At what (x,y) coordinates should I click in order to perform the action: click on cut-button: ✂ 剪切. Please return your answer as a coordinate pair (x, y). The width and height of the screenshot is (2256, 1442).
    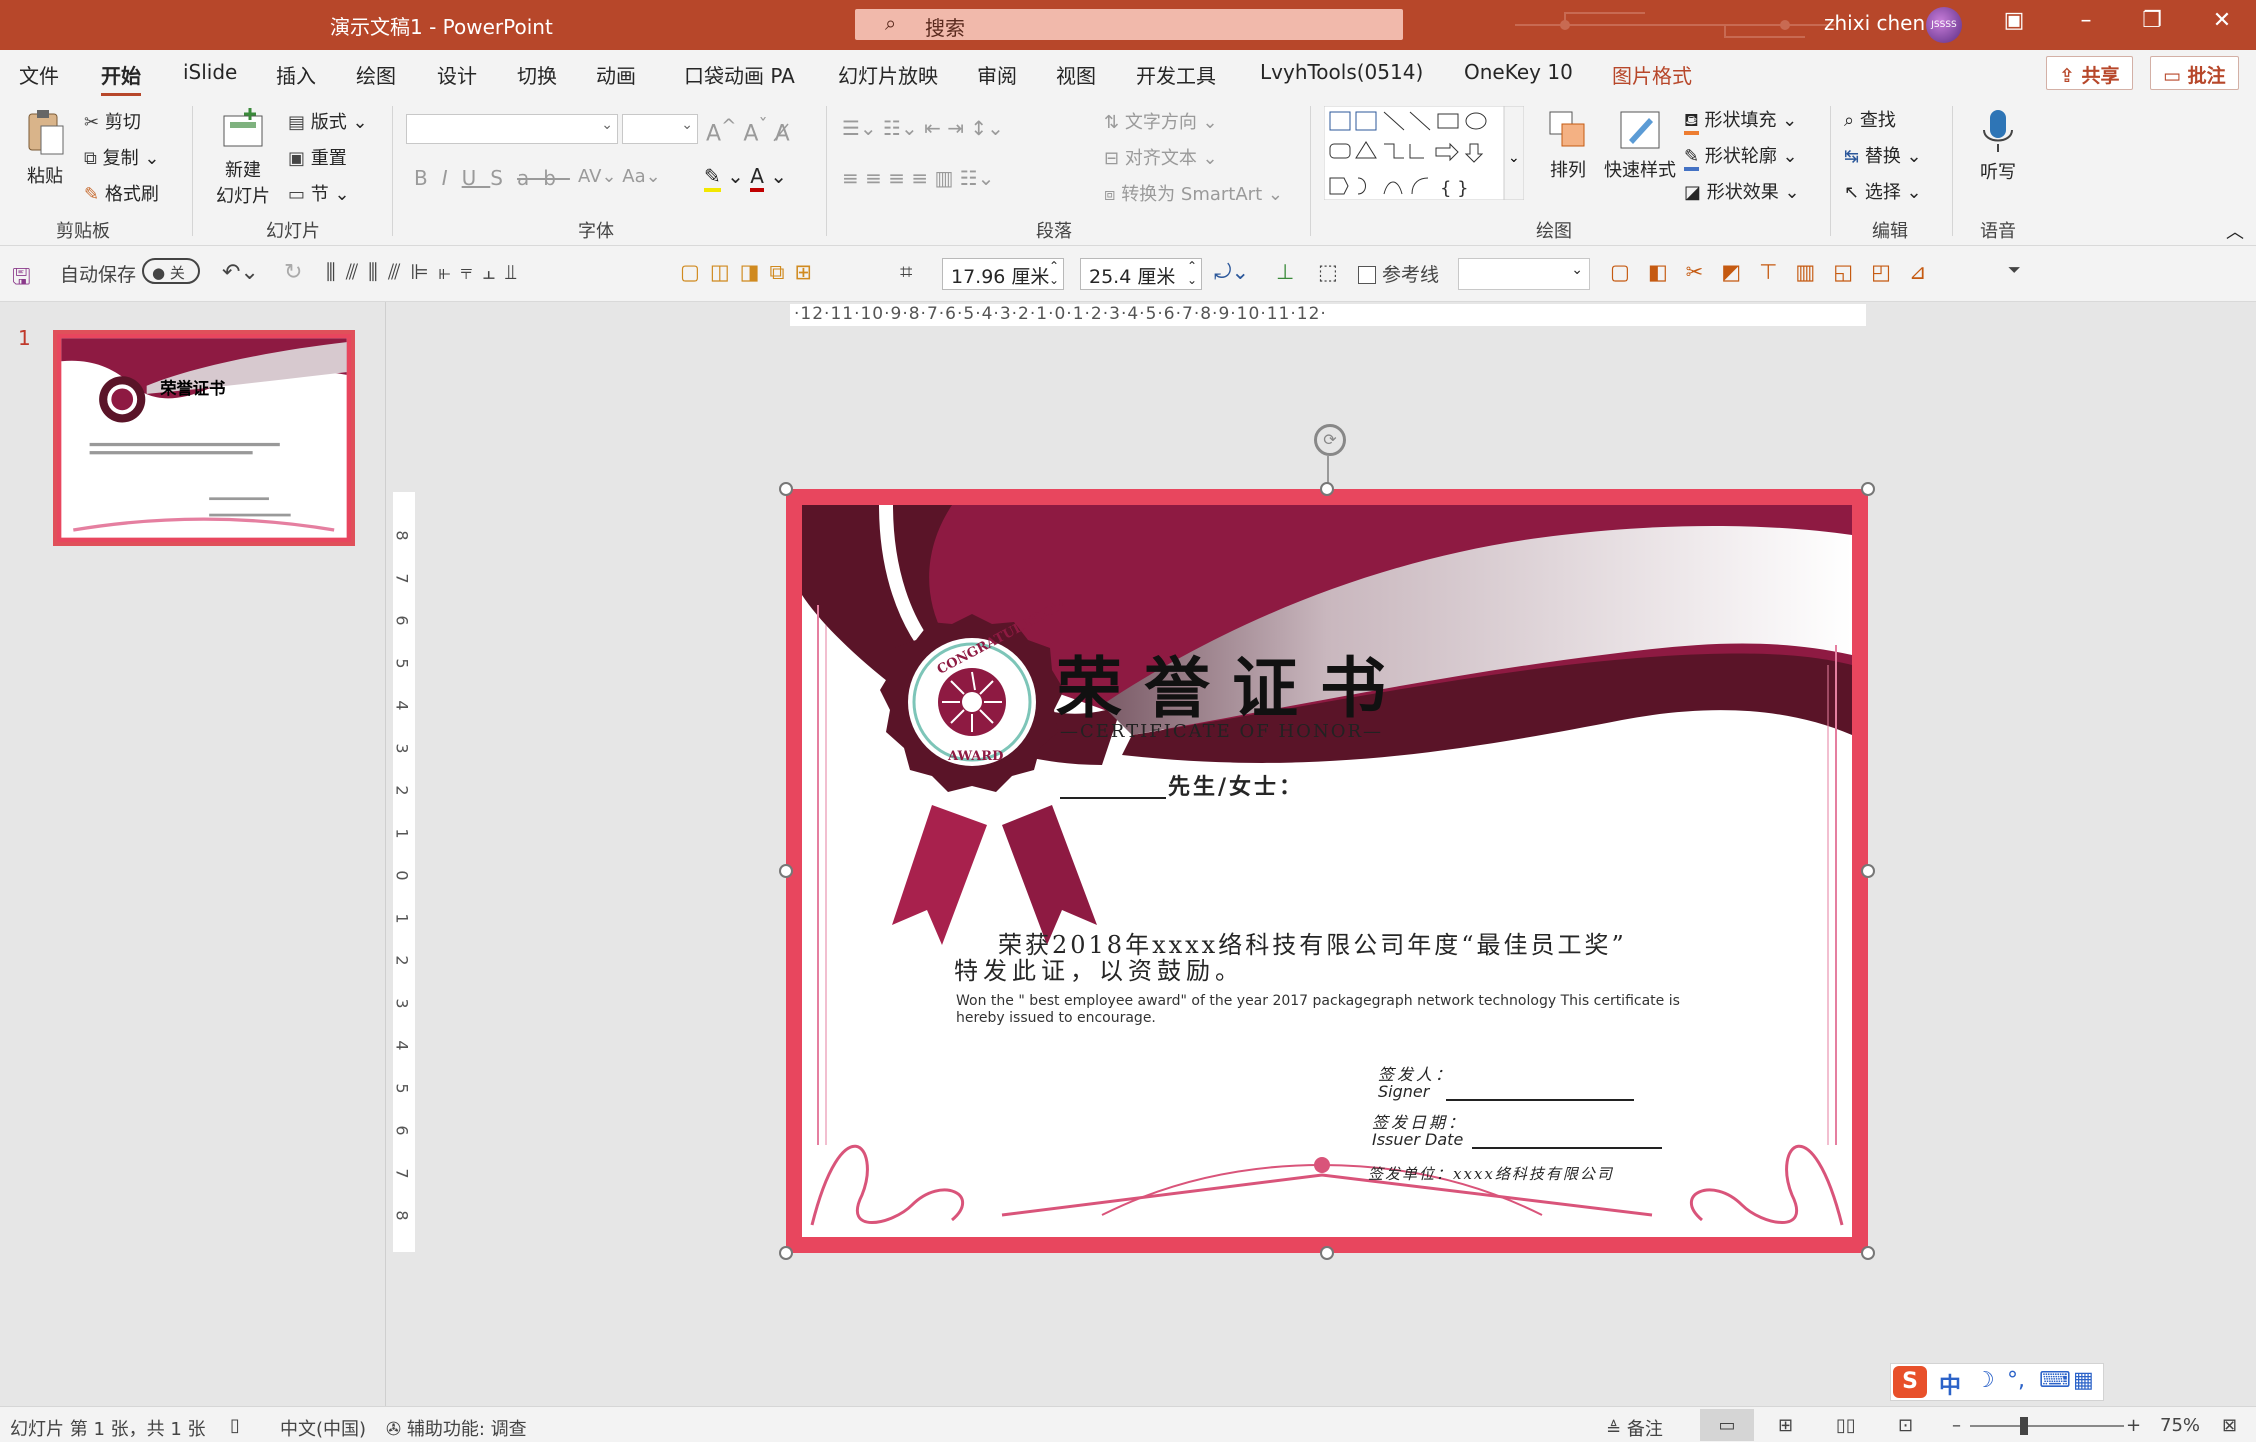
    Looking at the image, I should click on (112, 121).